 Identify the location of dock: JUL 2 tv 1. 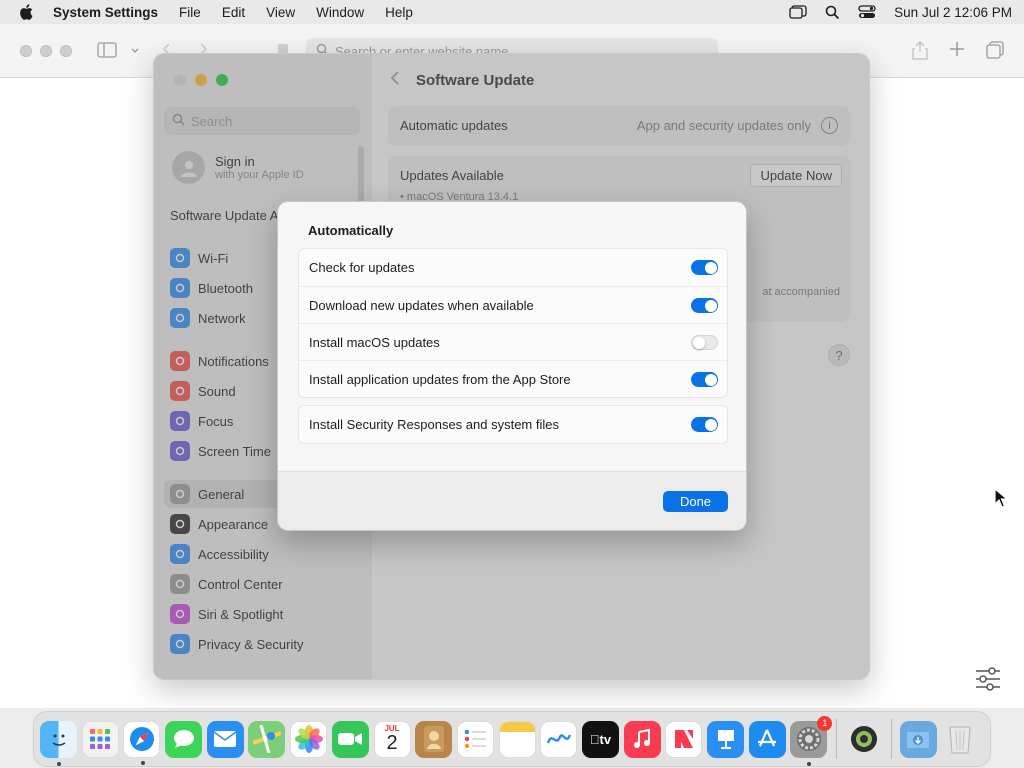
(512, 739).